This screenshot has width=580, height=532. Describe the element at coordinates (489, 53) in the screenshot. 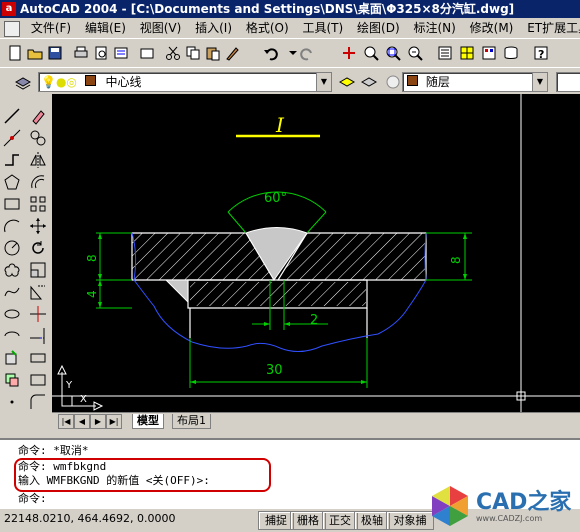

I see `tool-palettes-icon` at that location.